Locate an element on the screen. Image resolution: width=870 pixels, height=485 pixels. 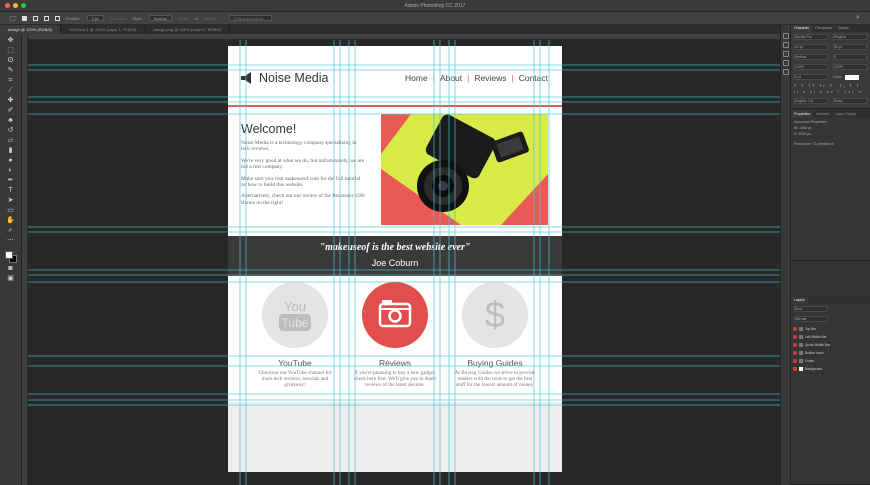
search-icon: ⌕ is located at coordinates (860, 18).